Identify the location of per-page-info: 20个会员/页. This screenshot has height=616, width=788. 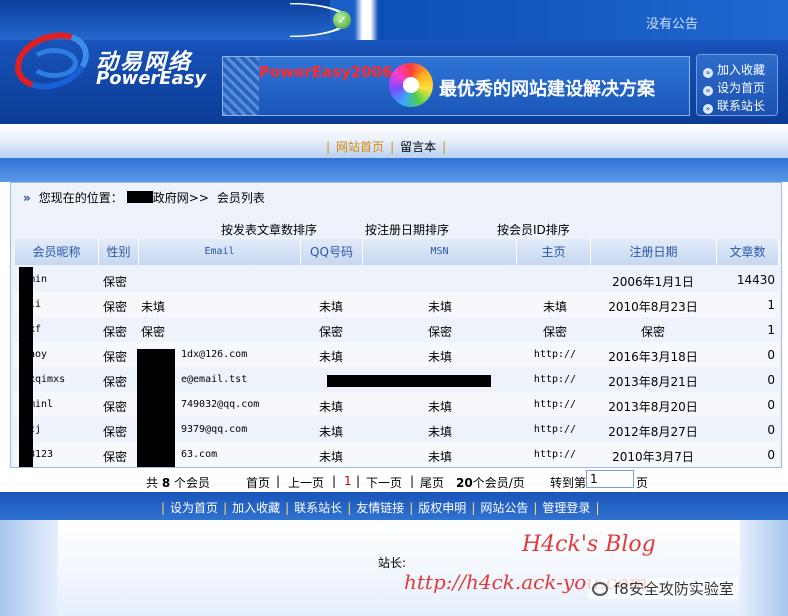
(490, 483).